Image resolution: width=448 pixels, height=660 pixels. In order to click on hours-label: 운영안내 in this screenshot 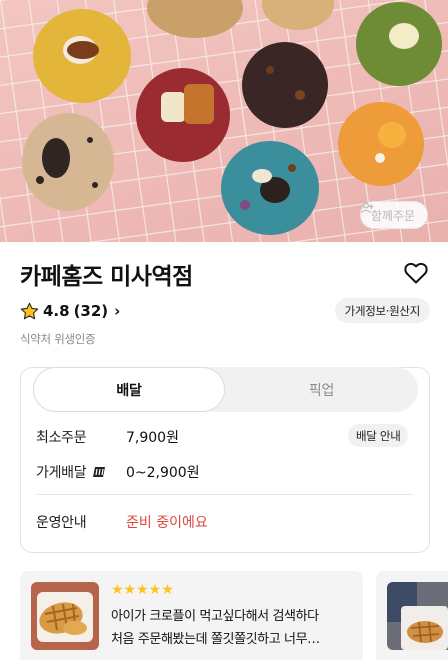, I will do `click(61, 523)`.